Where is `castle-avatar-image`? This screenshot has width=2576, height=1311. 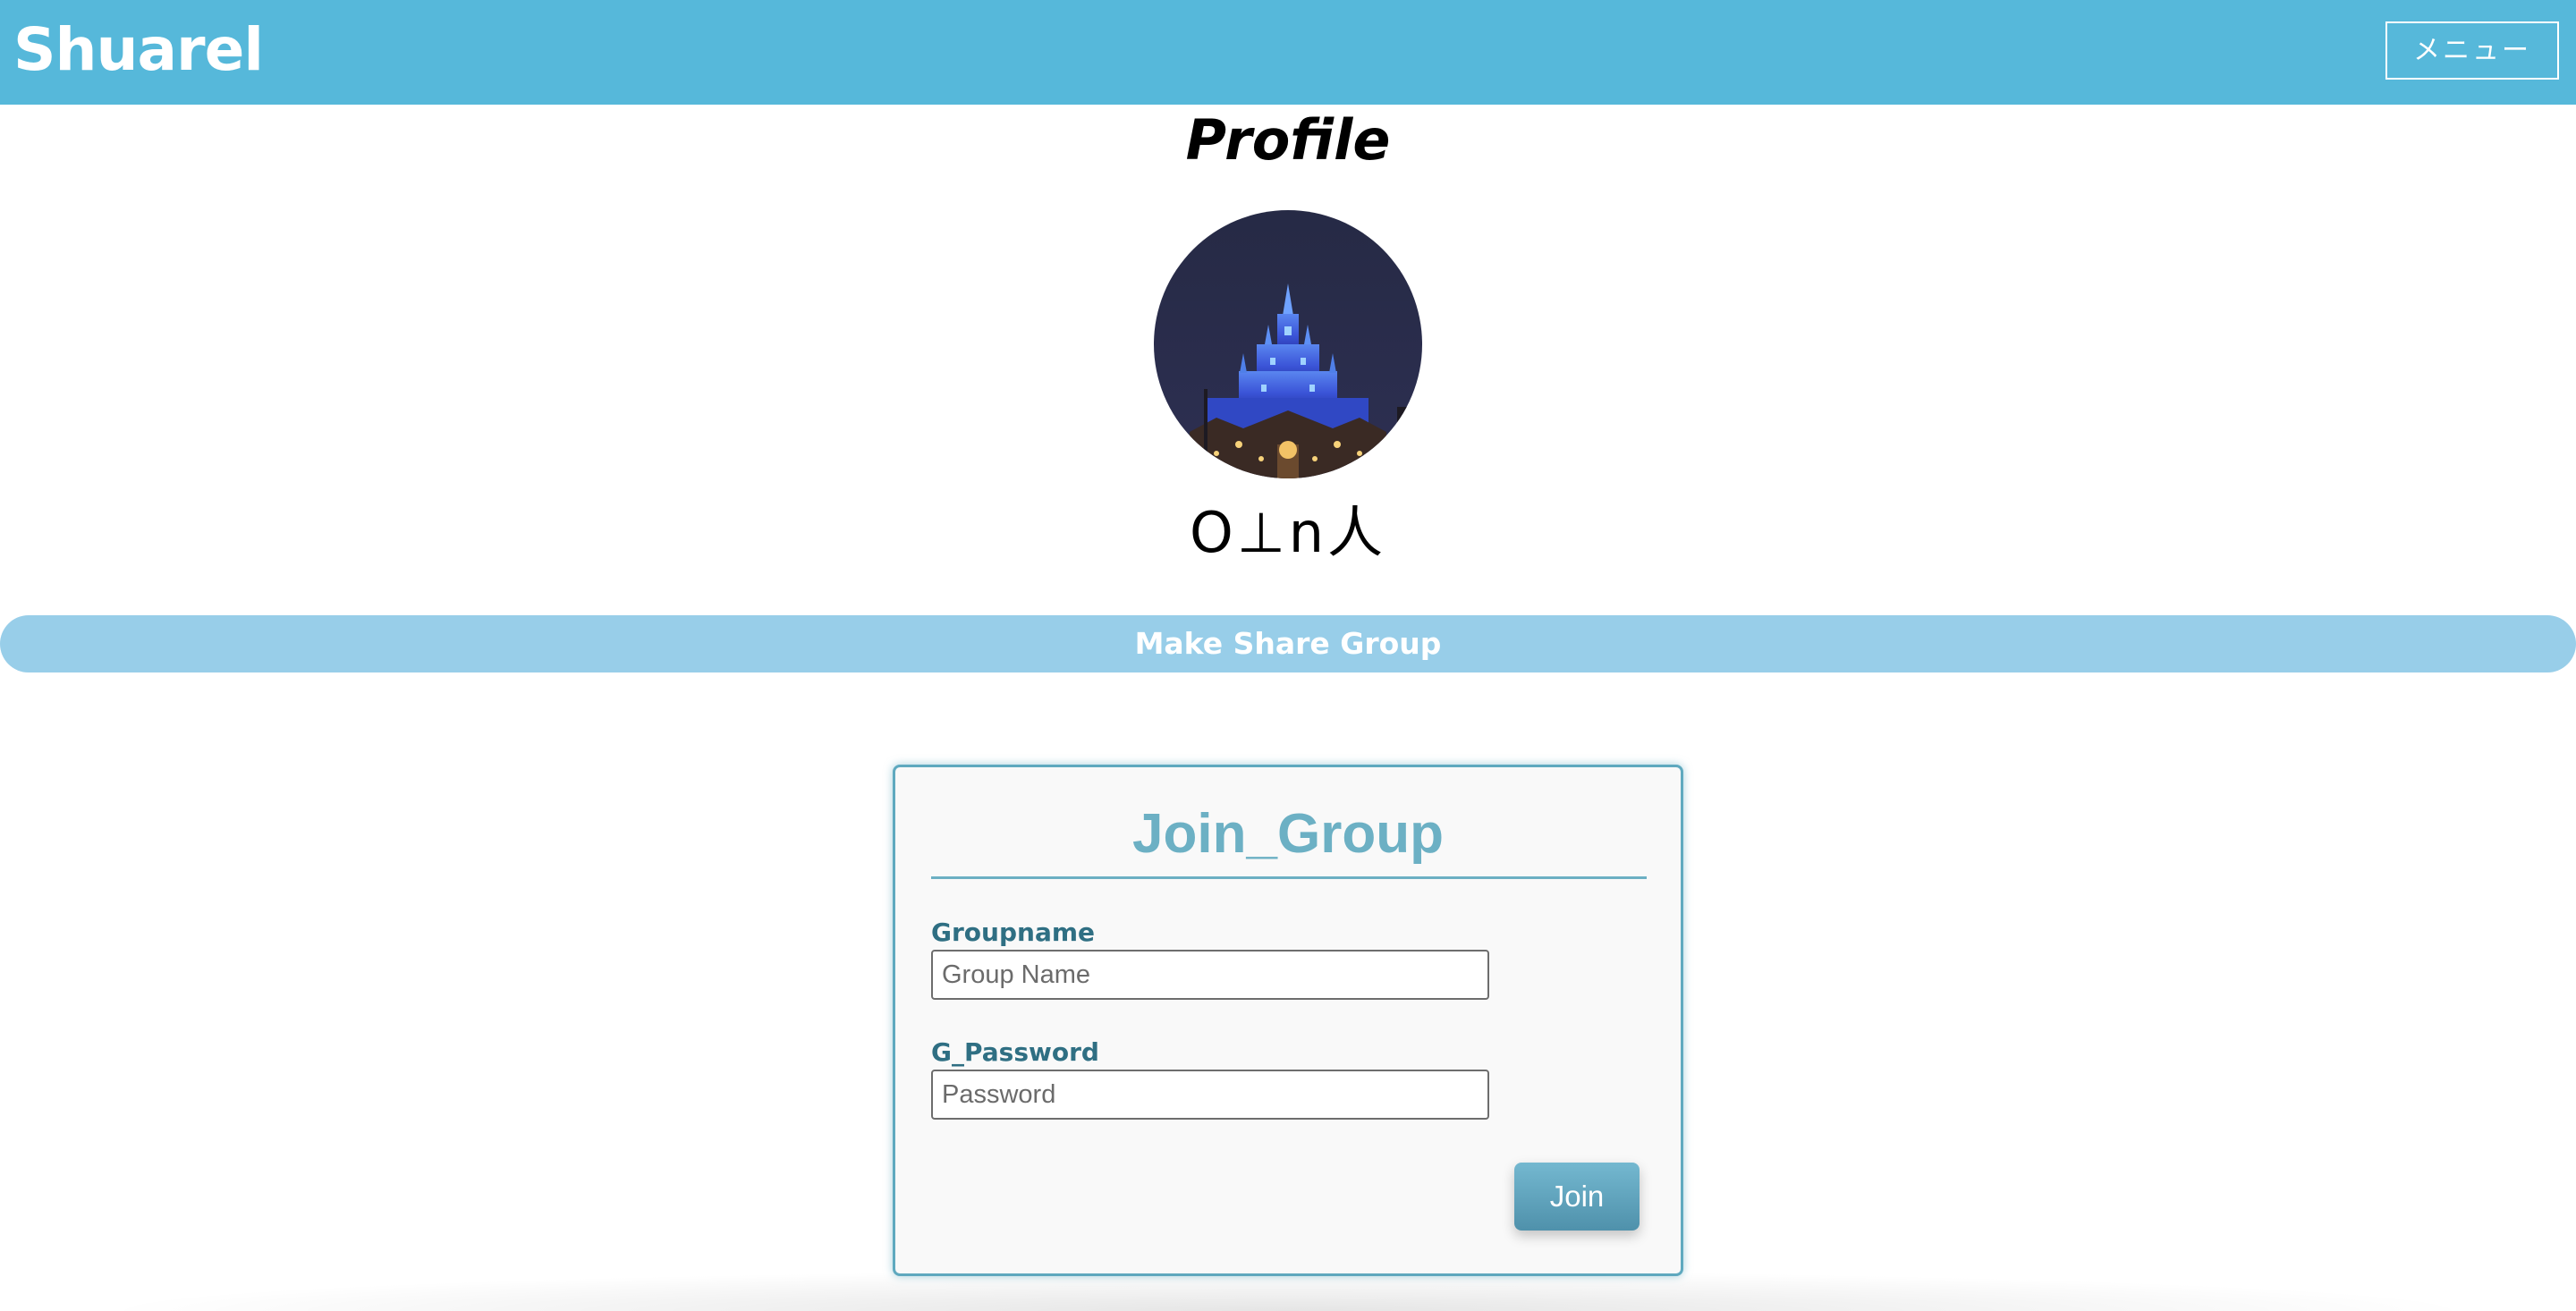
castle-avatar-image is located at coordinates (1288, 344).